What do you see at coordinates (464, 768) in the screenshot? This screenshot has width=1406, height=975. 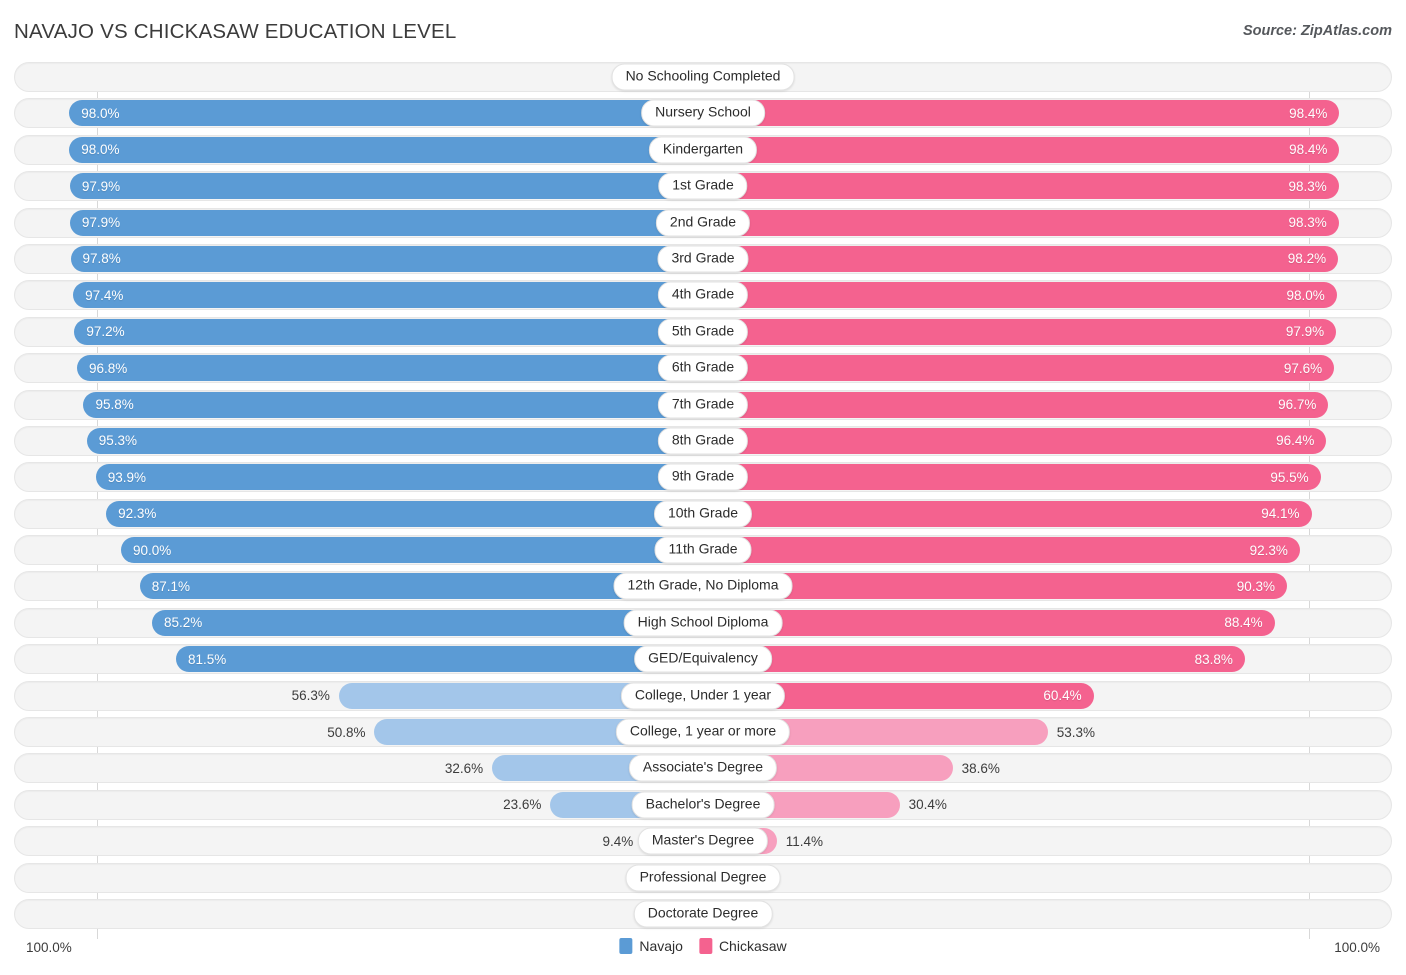 I see `bar-value-navajo: 32.6%` at bounding box center [464, 768].